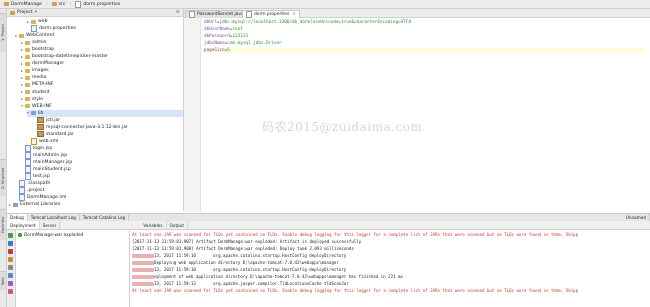 This screenshot has width=650, height=307. I want to click on pin-icon, so click(10, 283).